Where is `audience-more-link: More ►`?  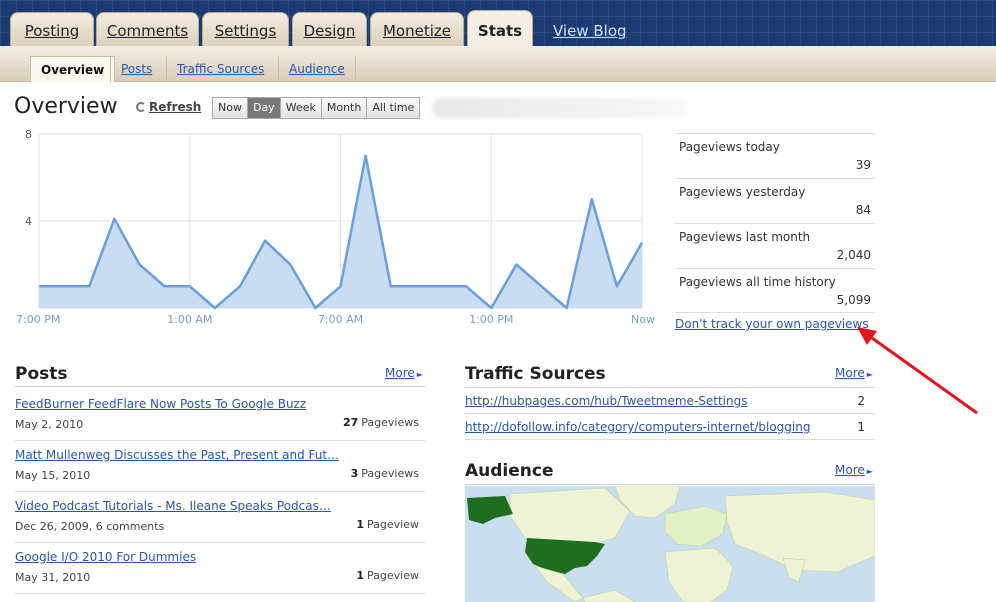
audience-more-link: More ► is located at coordinates (854, 470).